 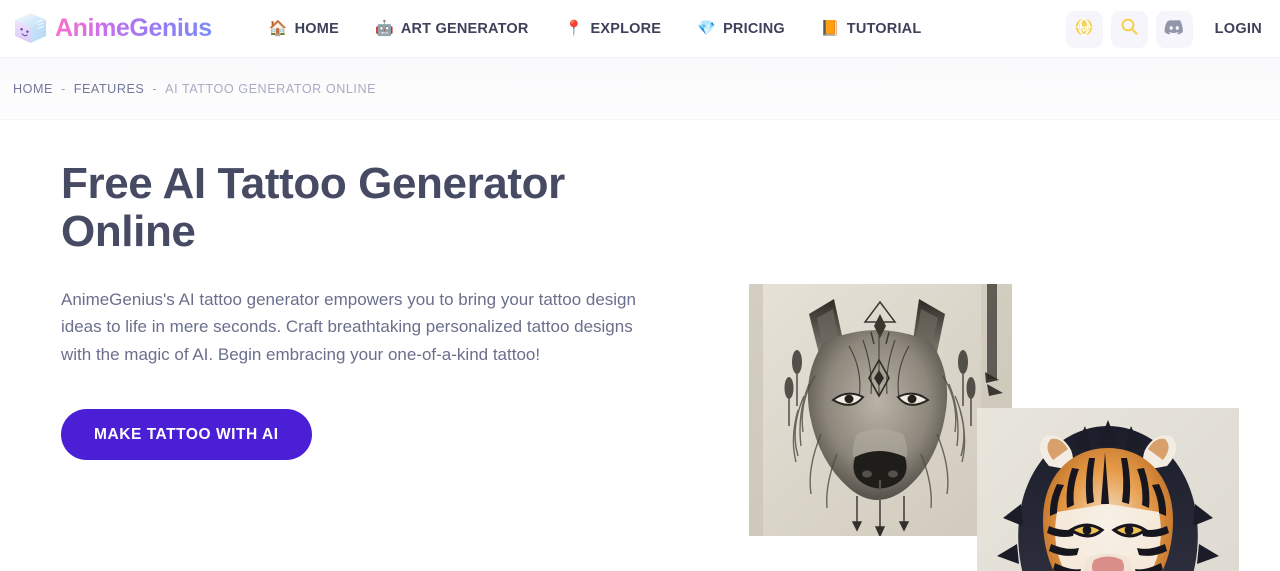 I want to click on make-tattoo-button: MAKE TATTOO WITH AI, so click(x=186, y=435).